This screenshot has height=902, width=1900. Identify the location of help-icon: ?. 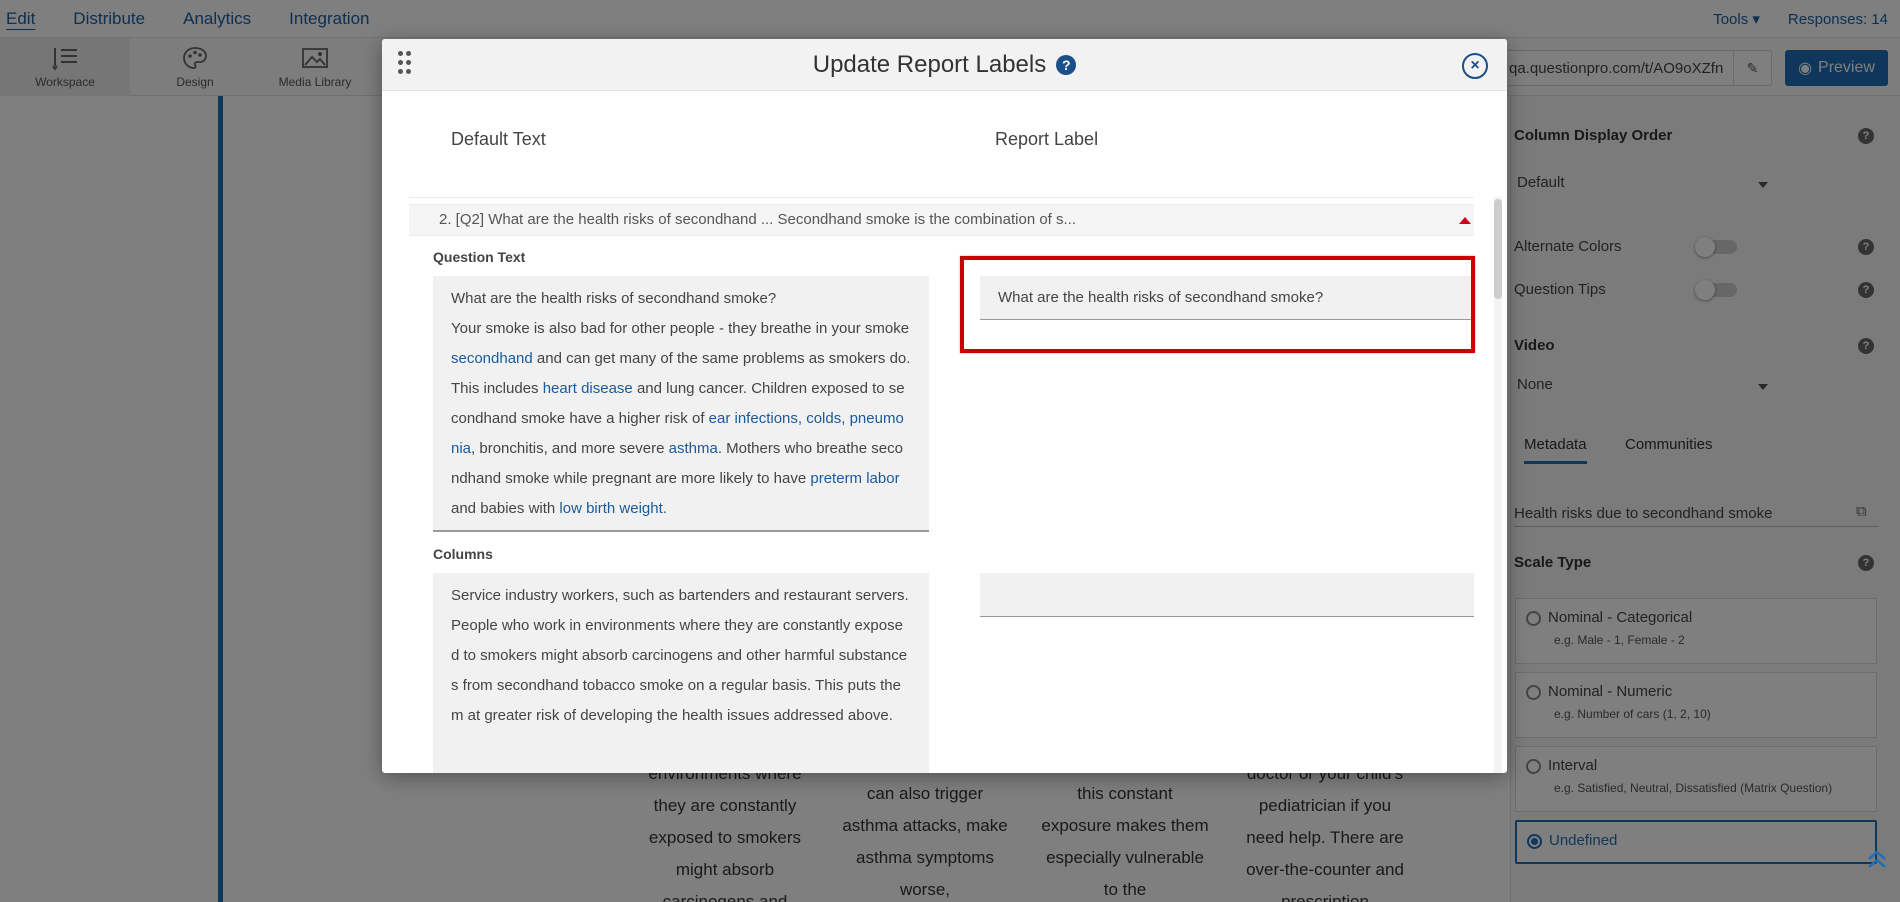
(1066, 65).